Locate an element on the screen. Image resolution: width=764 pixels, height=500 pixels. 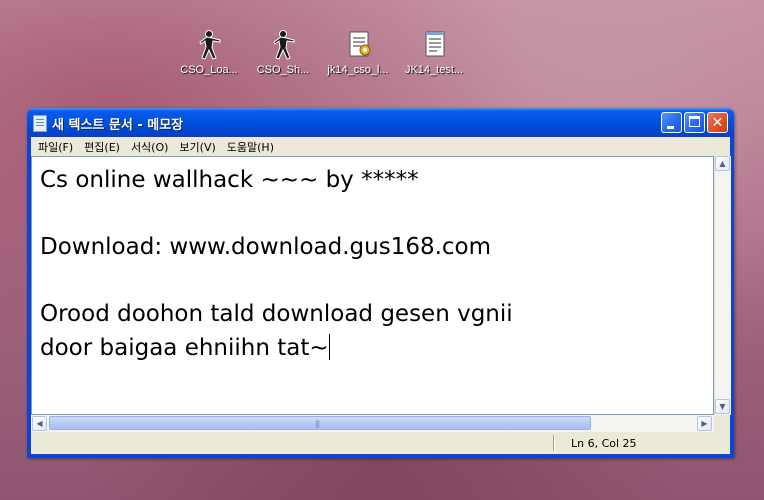
menu-file: 파일(F) is located at coordinates (56, 146).